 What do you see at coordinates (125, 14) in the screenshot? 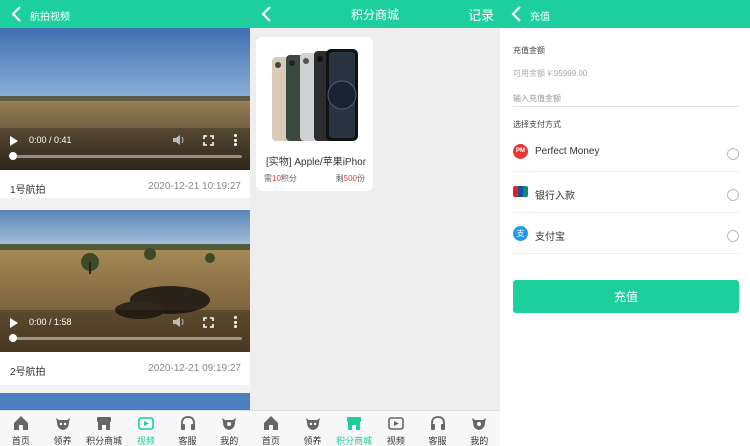
I see `top-bar: 航拍视频` at bounding box center [125, 14].